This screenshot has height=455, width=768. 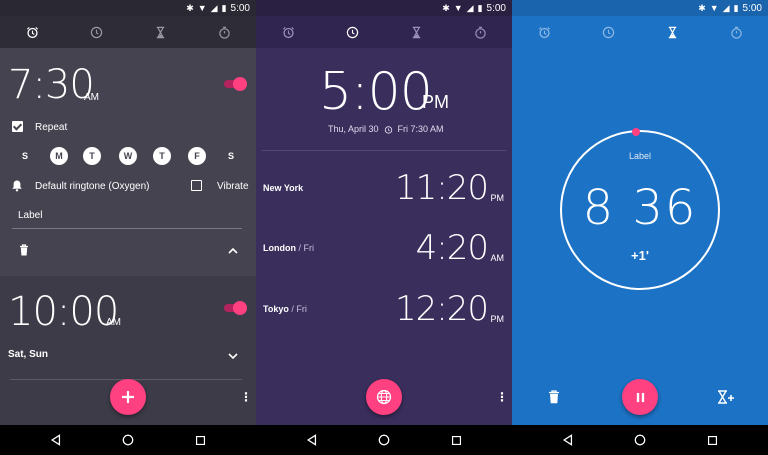 What do you see at coordinates (17, 126) in the screenshot?
I see `repeat-checkbox` at bounding box center [17, 126].